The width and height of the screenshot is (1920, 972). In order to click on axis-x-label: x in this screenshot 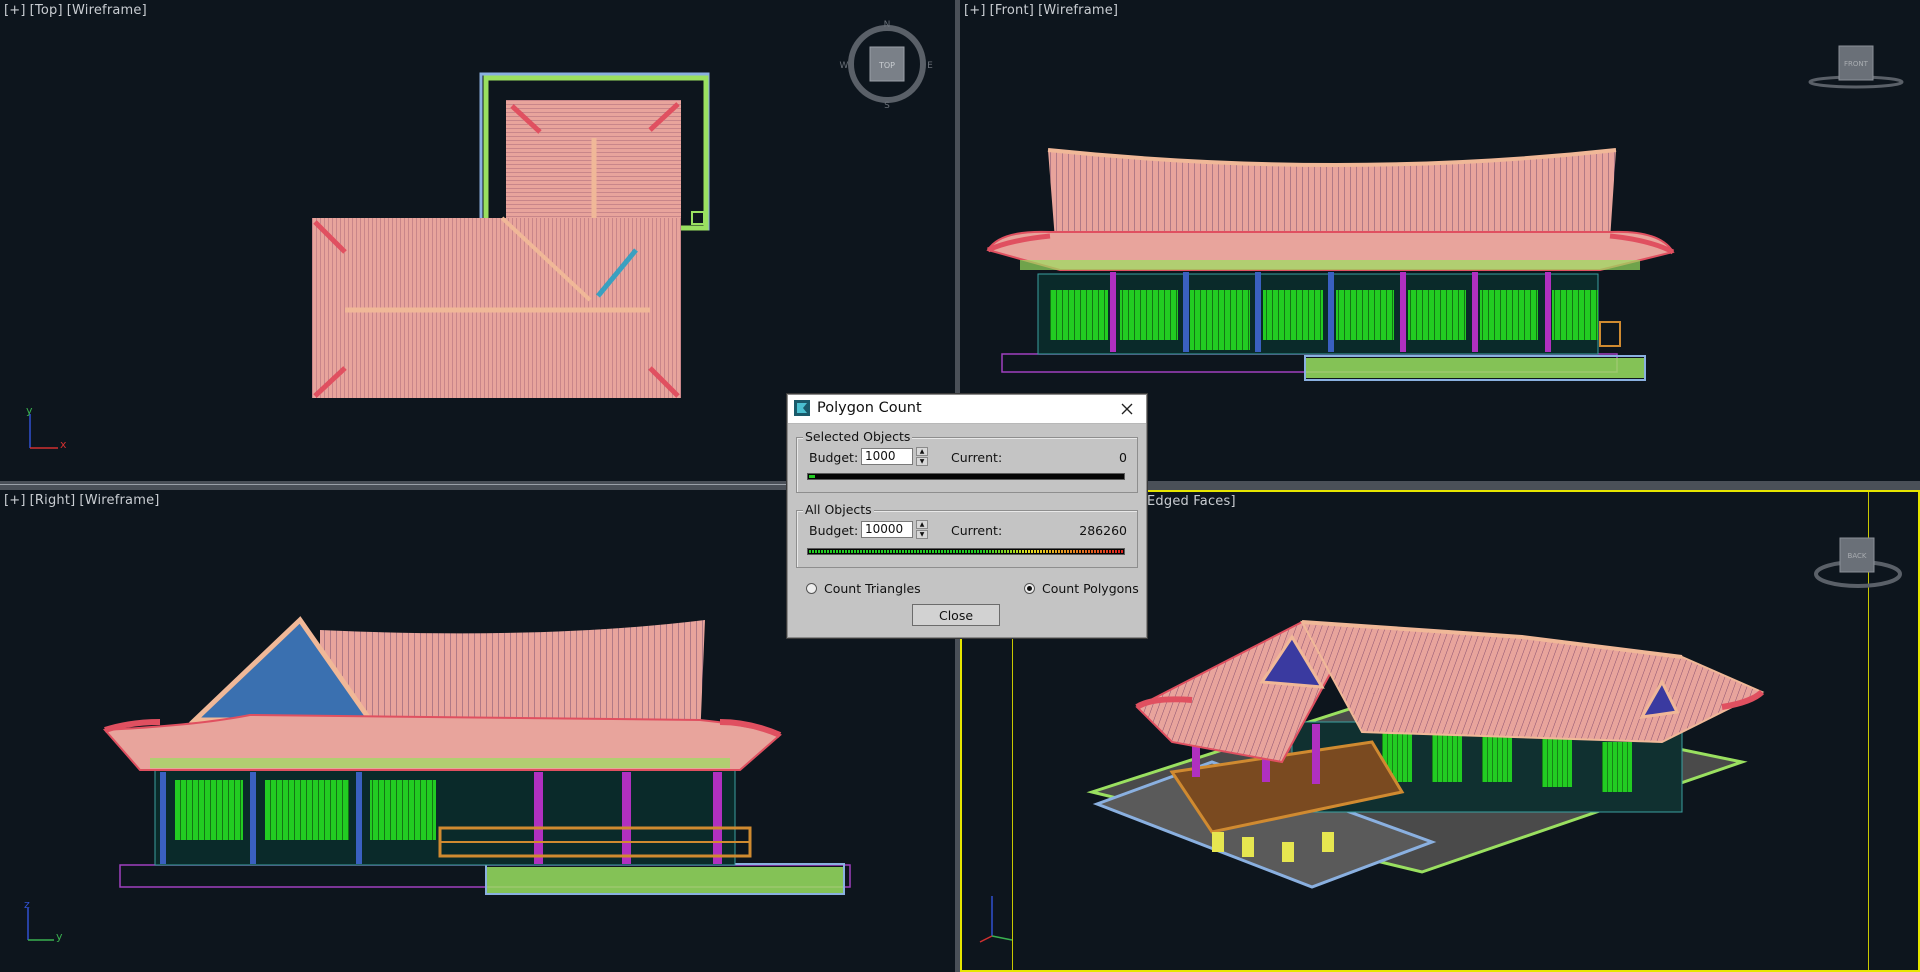, I will do `click(63, 444)`.